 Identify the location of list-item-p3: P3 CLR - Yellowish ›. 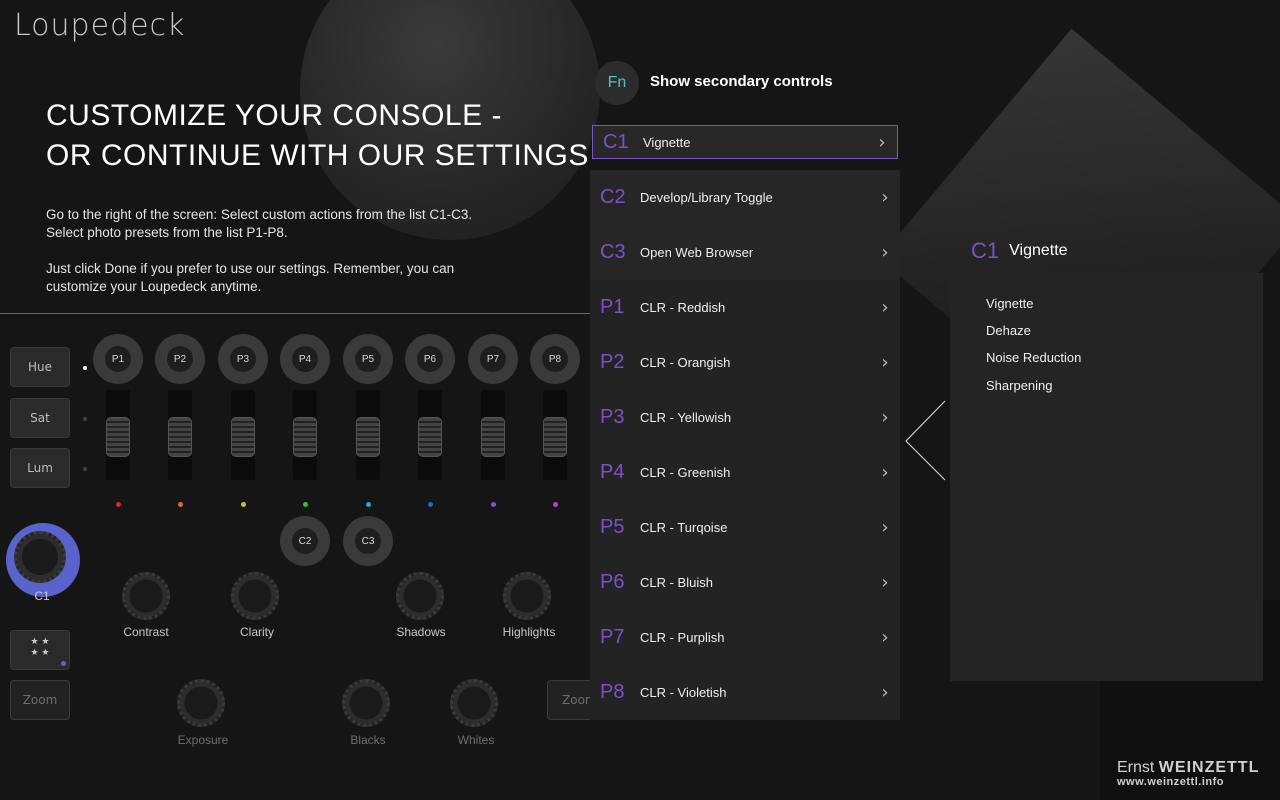
(745, 417).